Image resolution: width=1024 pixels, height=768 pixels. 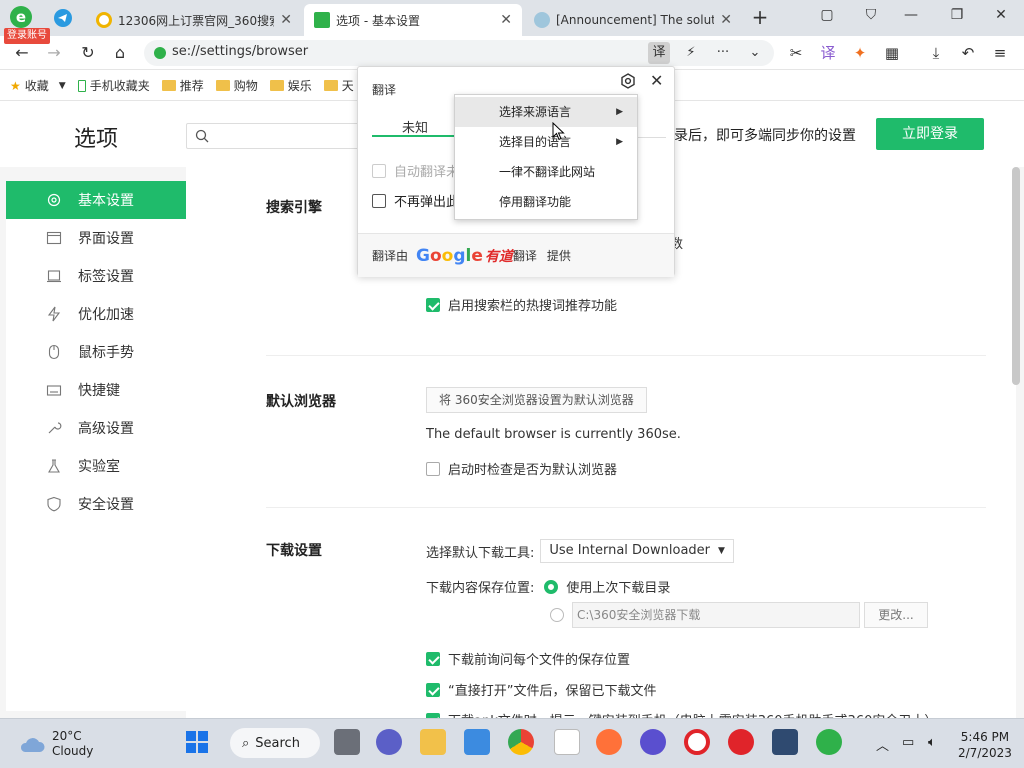 I want to click on scrollbar, so click(x=1016, y=276).